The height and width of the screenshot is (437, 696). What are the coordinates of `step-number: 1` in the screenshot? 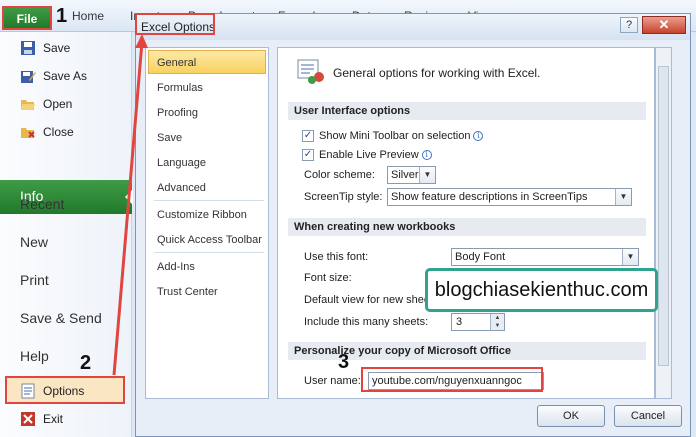 It's located at (62, 16).